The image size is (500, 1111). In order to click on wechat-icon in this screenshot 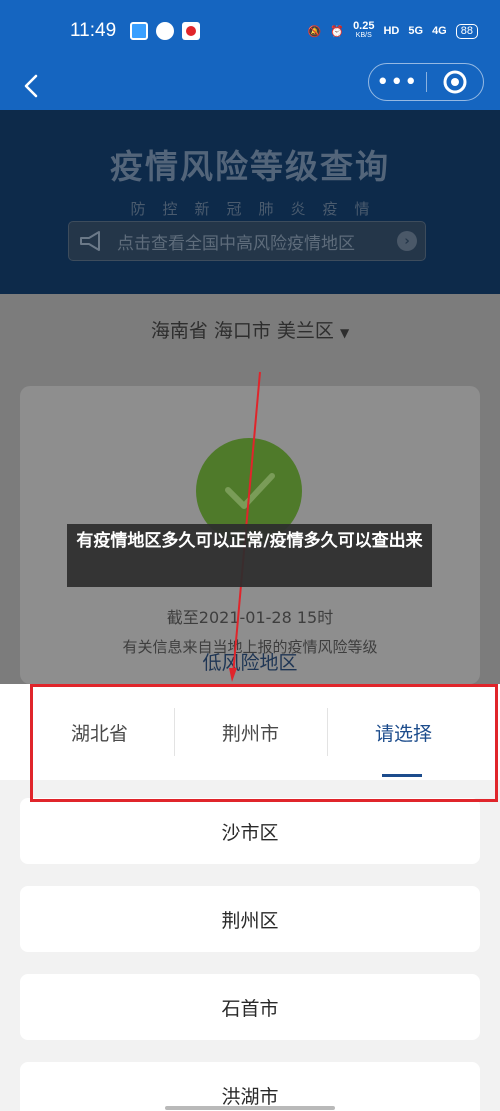, I will do `click(165, 31)`.